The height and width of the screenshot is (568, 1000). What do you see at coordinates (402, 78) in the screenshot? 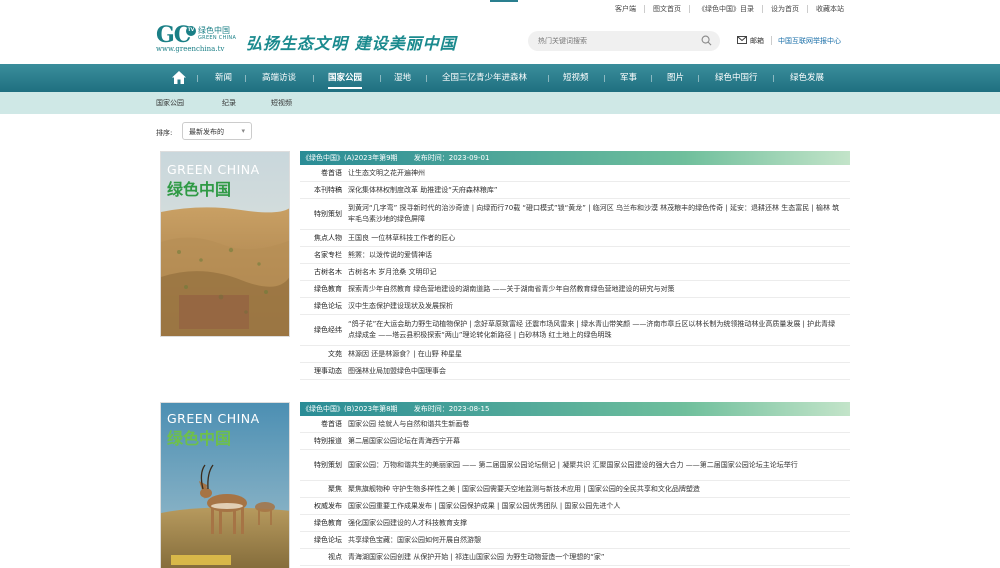
I see `nav-item-wetlands: 湿地` at bounding box center [402, 78].